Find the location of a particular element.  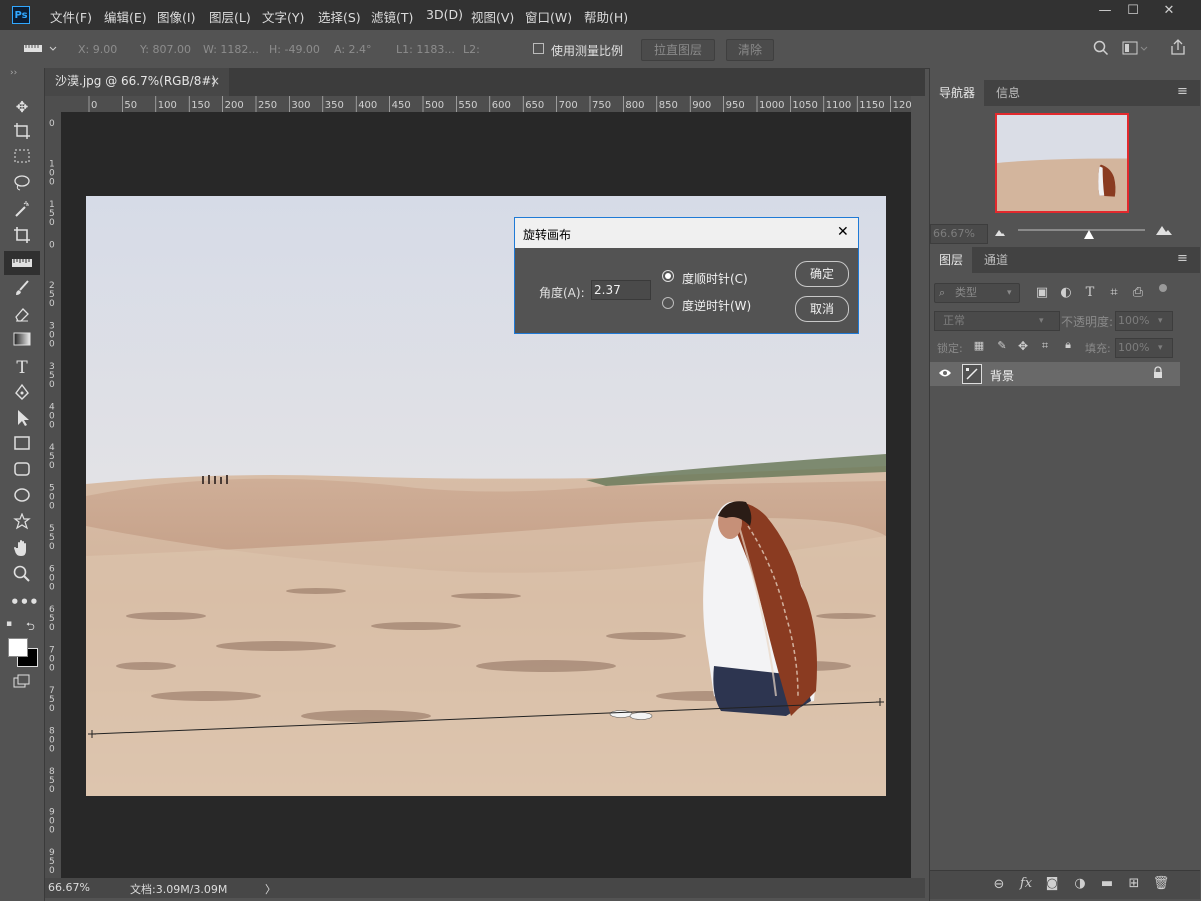

move-tool-icon: ✥ is located at coordinates (22, 107).